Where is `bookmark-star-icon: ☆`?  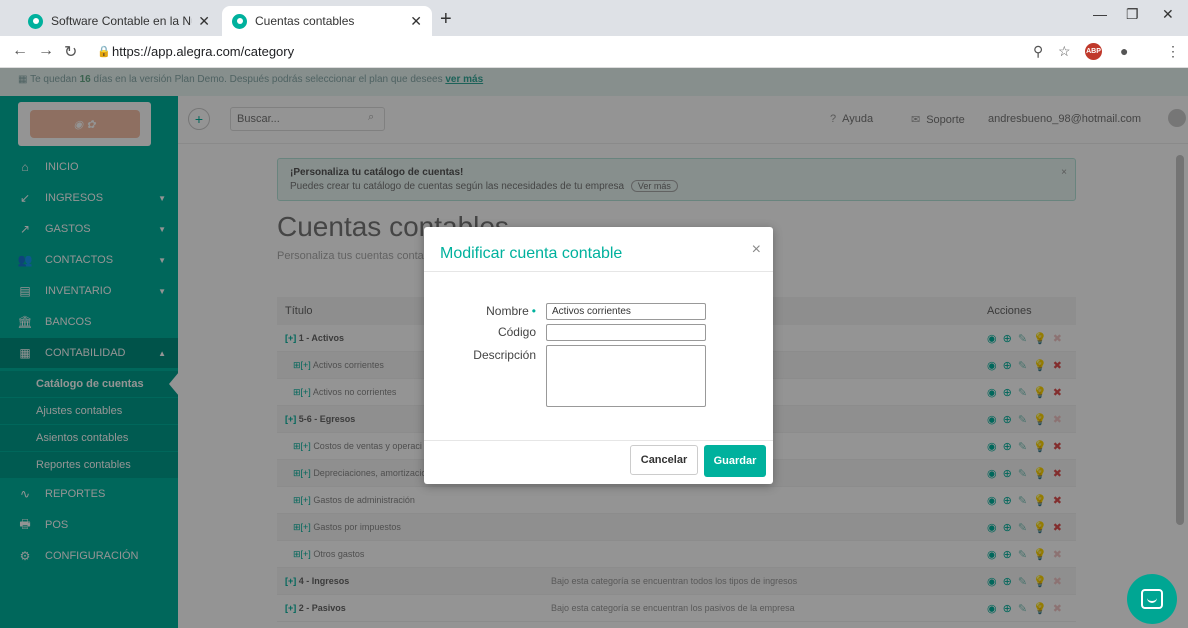 bookmark-star-icon: ☆ is located at coordinates (1064, 51).